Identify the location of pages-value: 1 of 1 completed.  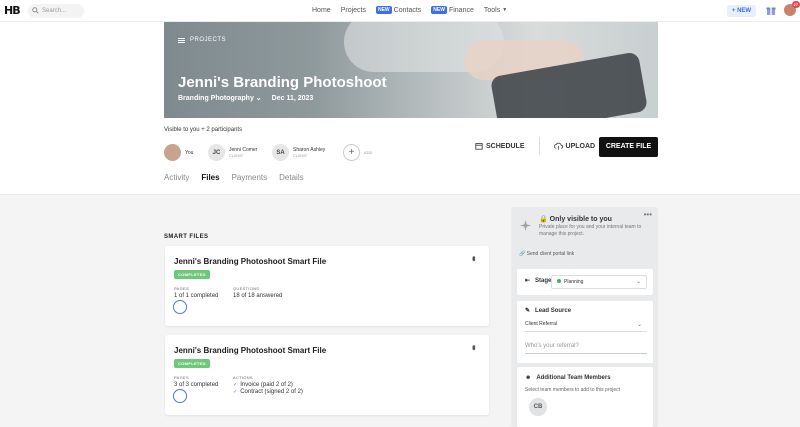
(196, 296).